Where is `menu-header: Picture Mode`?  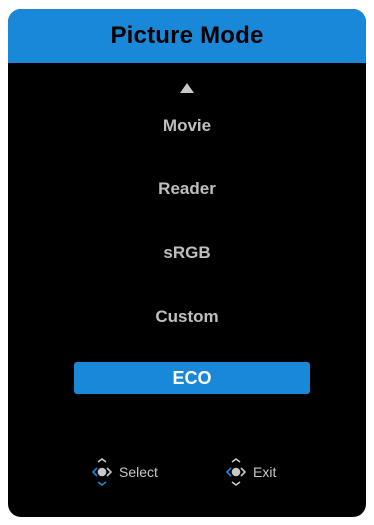
menu-header: Picture Mode is located at coordinates (187, 36).